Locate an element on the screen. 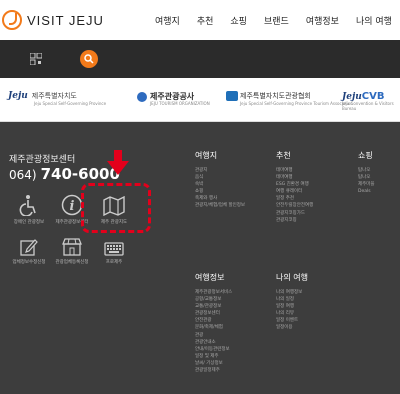  info-center-phone: 064) 740-6000 is located at coordinates (64, 174).